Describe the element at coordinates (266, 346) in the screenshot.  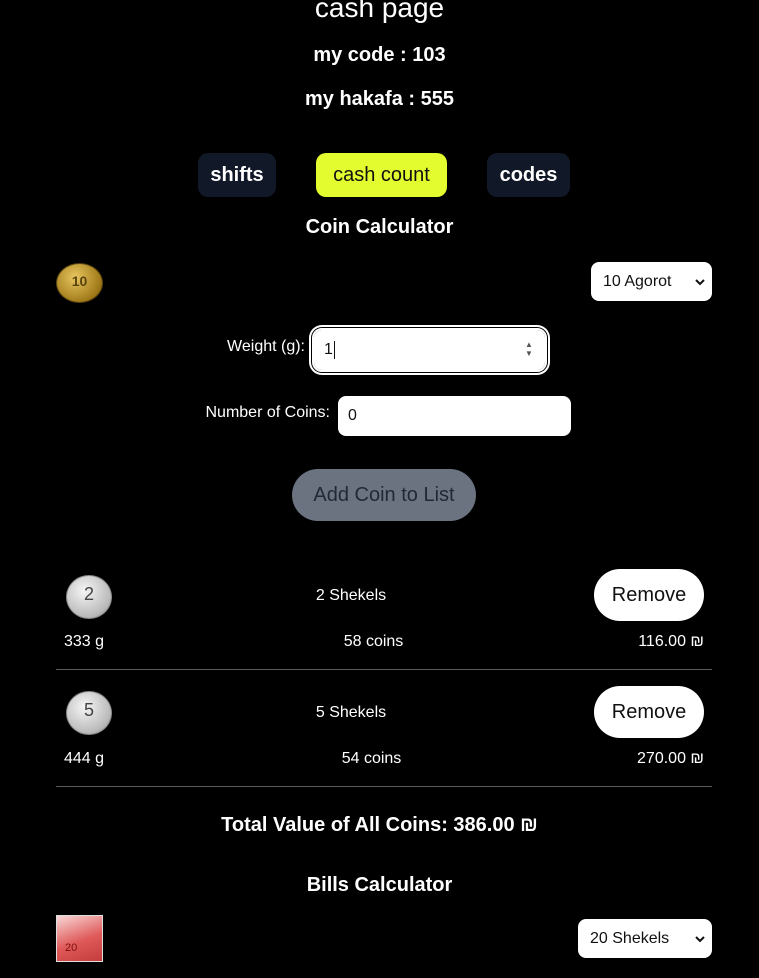
I see `weight-label: Weight (g):` at that location.